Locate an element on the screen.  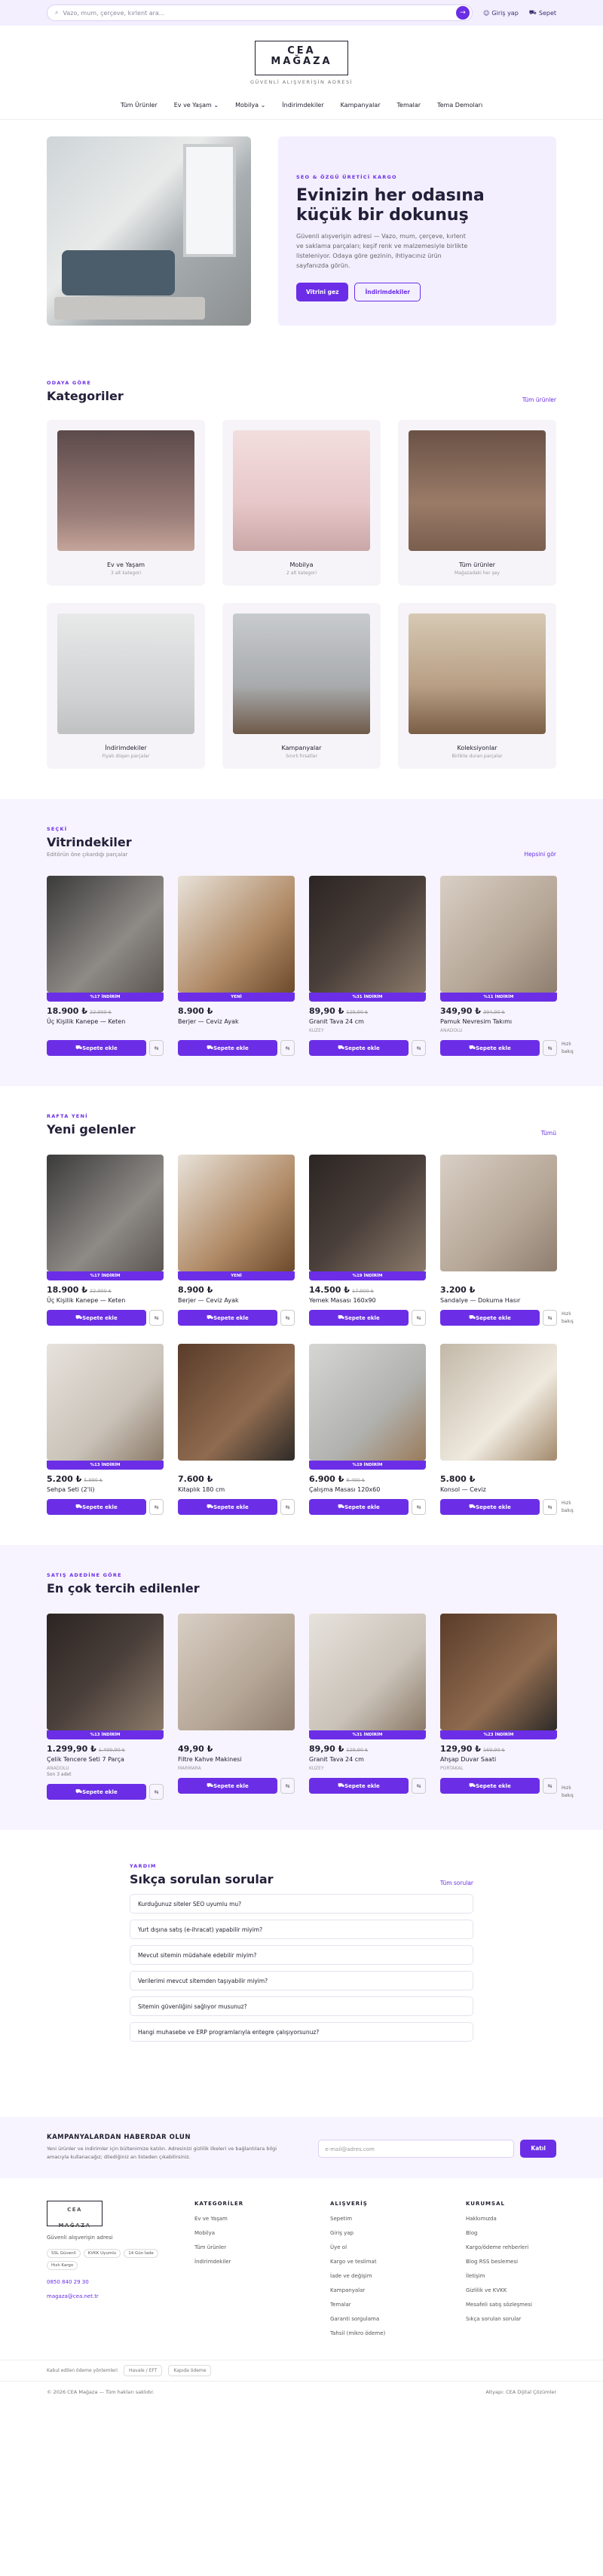
footer-link: Hakkımızda is located at coordinates (511, 2219).